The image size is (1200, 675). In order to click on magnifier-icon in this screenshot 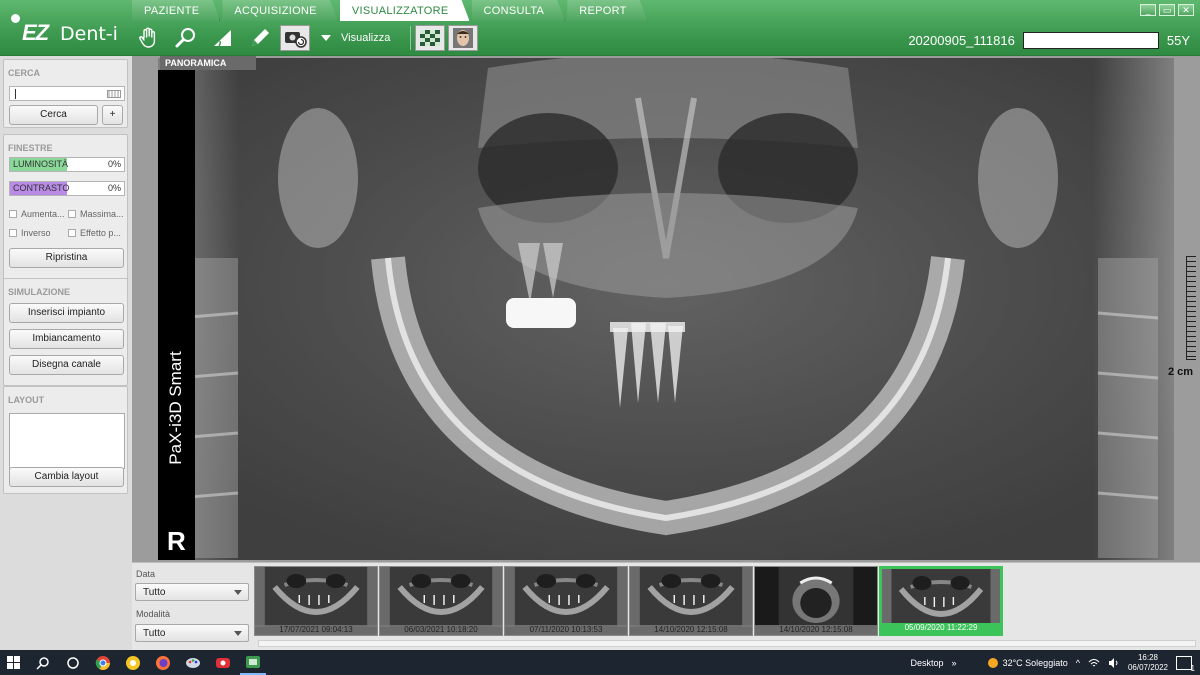, I will do `click(185, 38)`.